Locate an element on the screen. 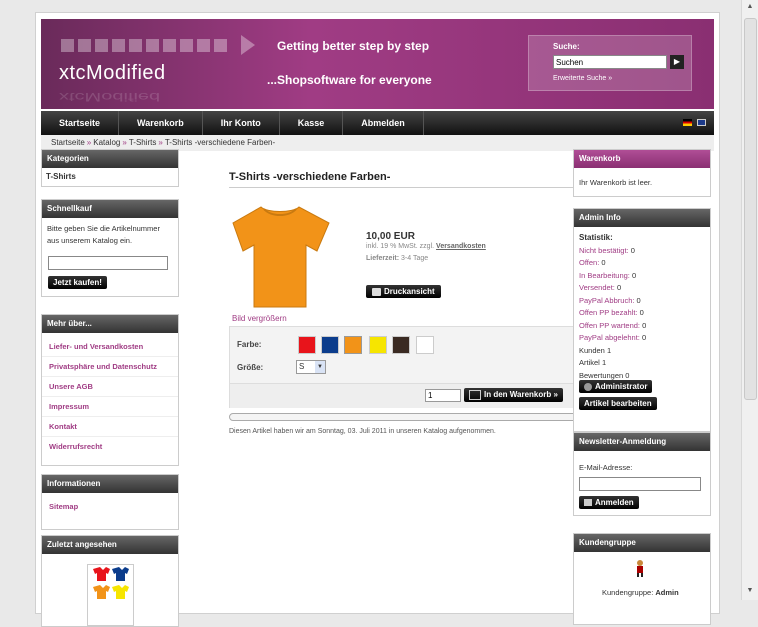 This screenshot has height=627, width=758. color-swatch-orange is located at coordinates (353, 345).